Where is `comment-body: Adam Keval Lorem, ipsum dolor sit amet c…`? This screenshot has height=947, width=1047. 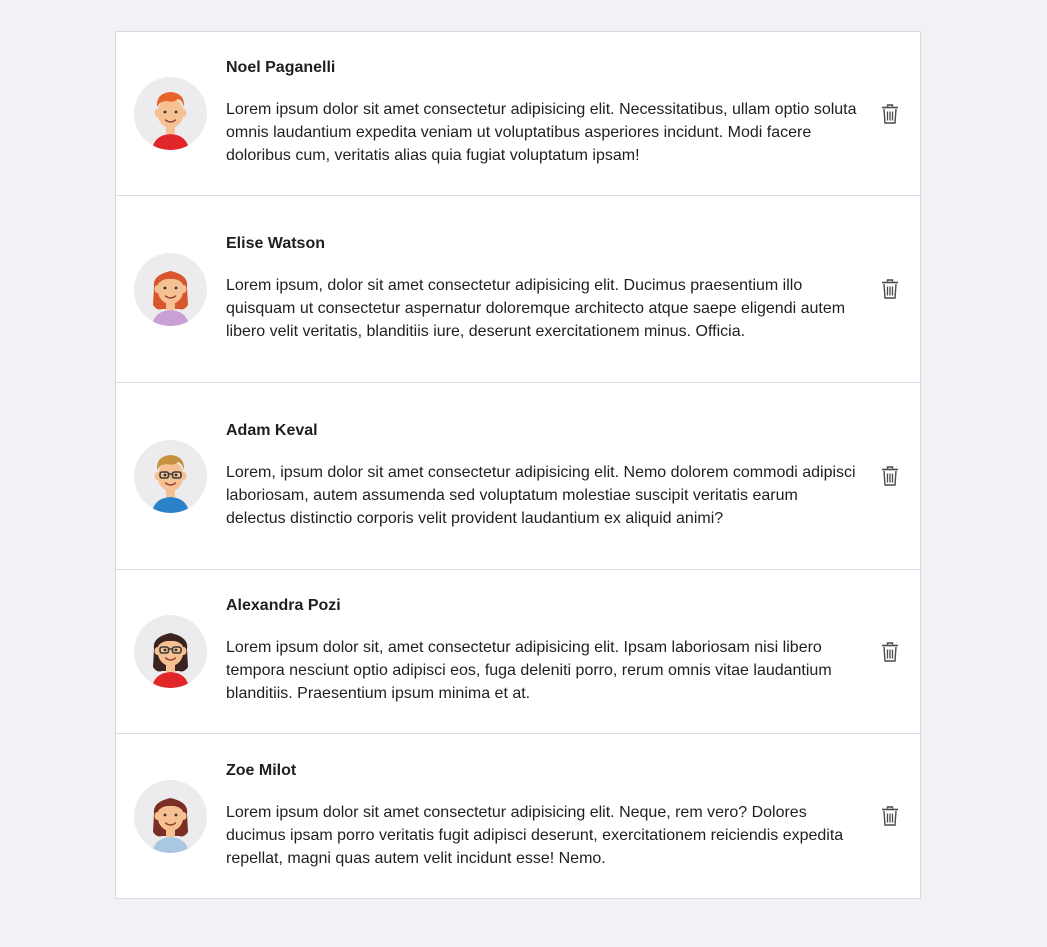
comment-body: Adam Keval Lorem, ipsum dolor sit amet c… is located at coordinates (543, 476).